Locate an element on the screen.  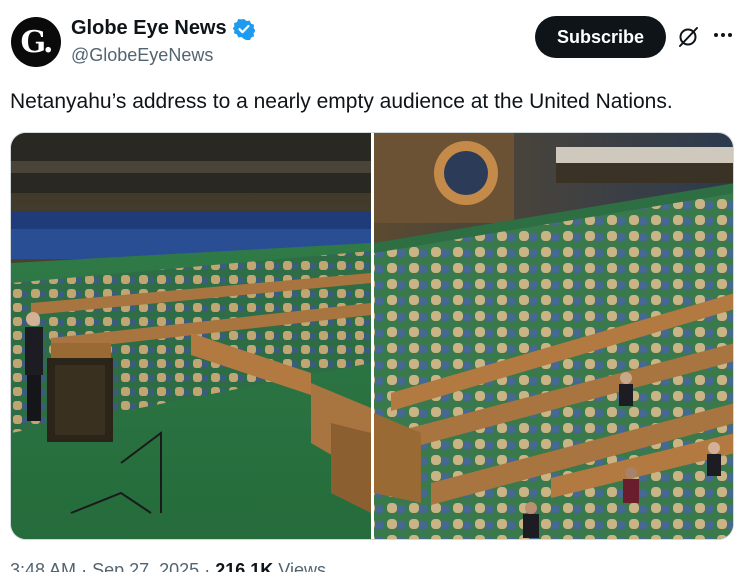
avatar-letter: G. is located at coordinates (37, 42).